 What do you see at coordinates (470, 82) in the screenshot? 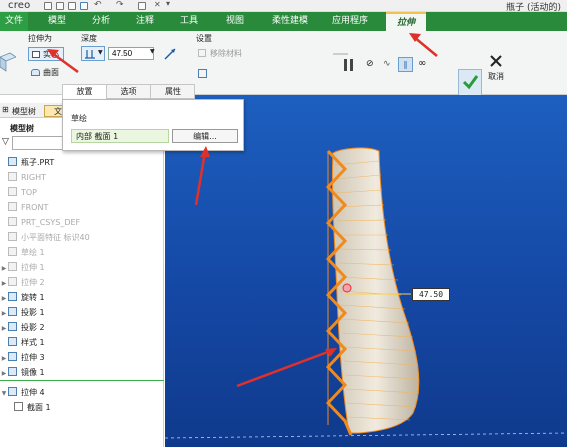
I see `checkmark-icon` at bounding box center [470, 82].